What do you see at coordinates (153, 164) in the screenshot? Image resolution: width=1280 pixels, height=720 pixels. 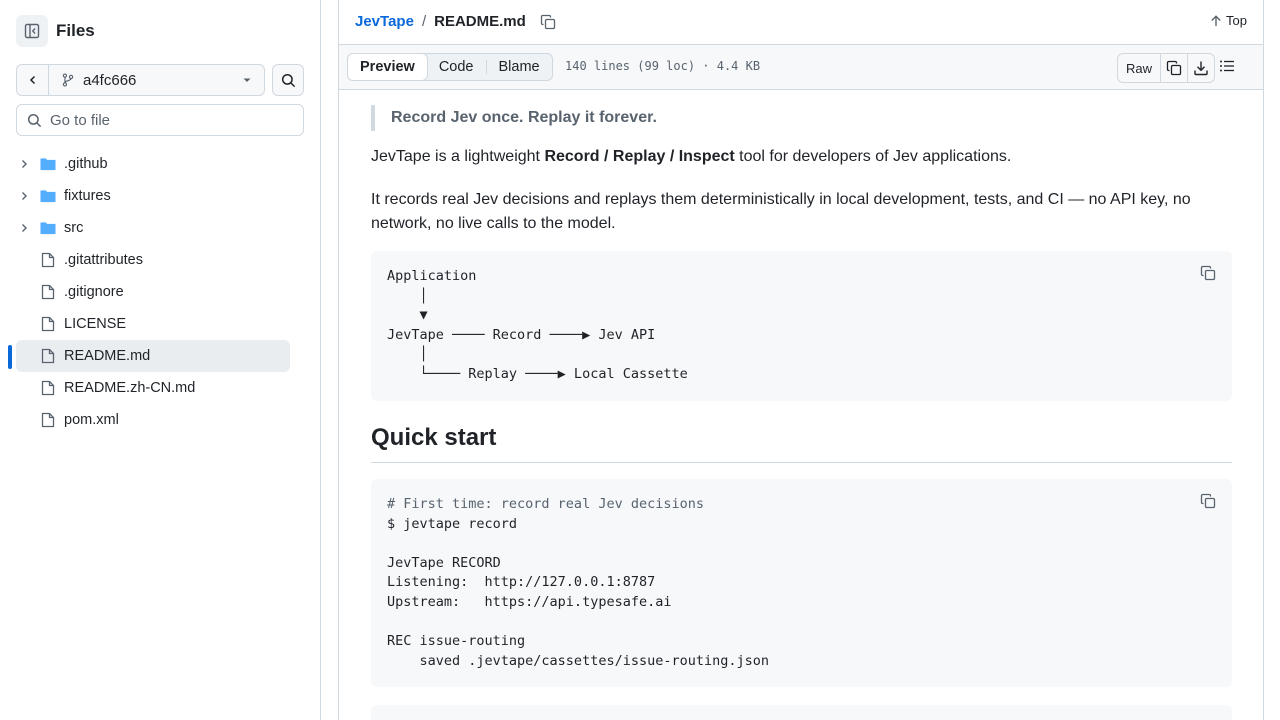 I see `tree-item-github: .github` at bounding box center [153, 164].